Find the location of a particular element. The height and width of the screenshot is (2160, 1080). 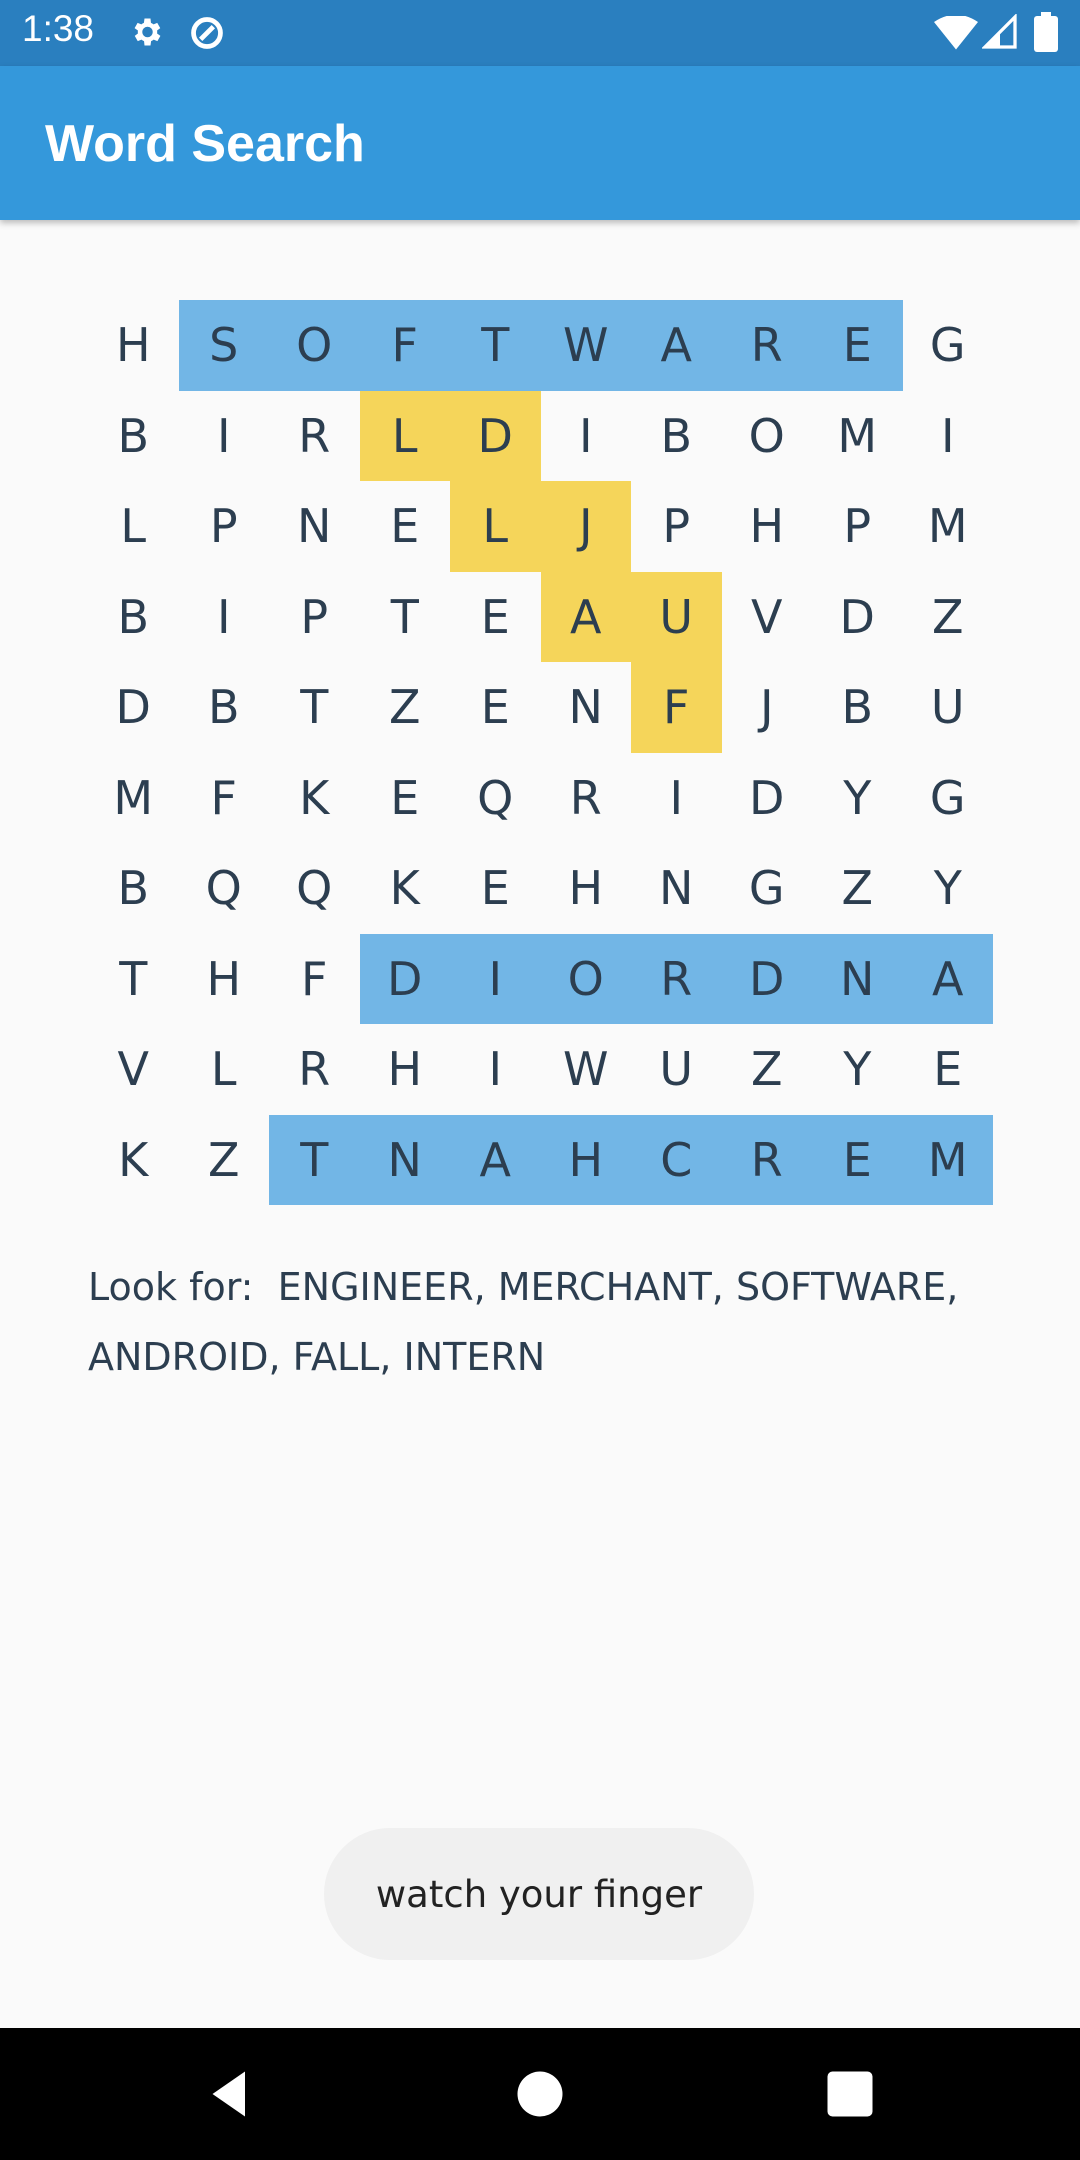

grid-letter: S is located at coordinates (224, 345).